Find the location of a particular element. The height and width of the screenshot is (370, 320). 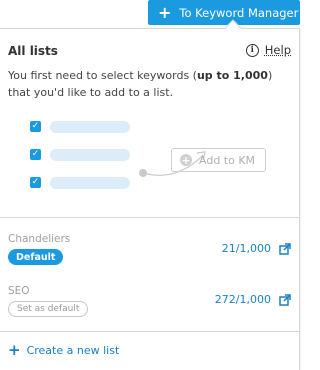

to-keyword-manager-button: + To Keyword Manager is located at coordinates (224, 12).